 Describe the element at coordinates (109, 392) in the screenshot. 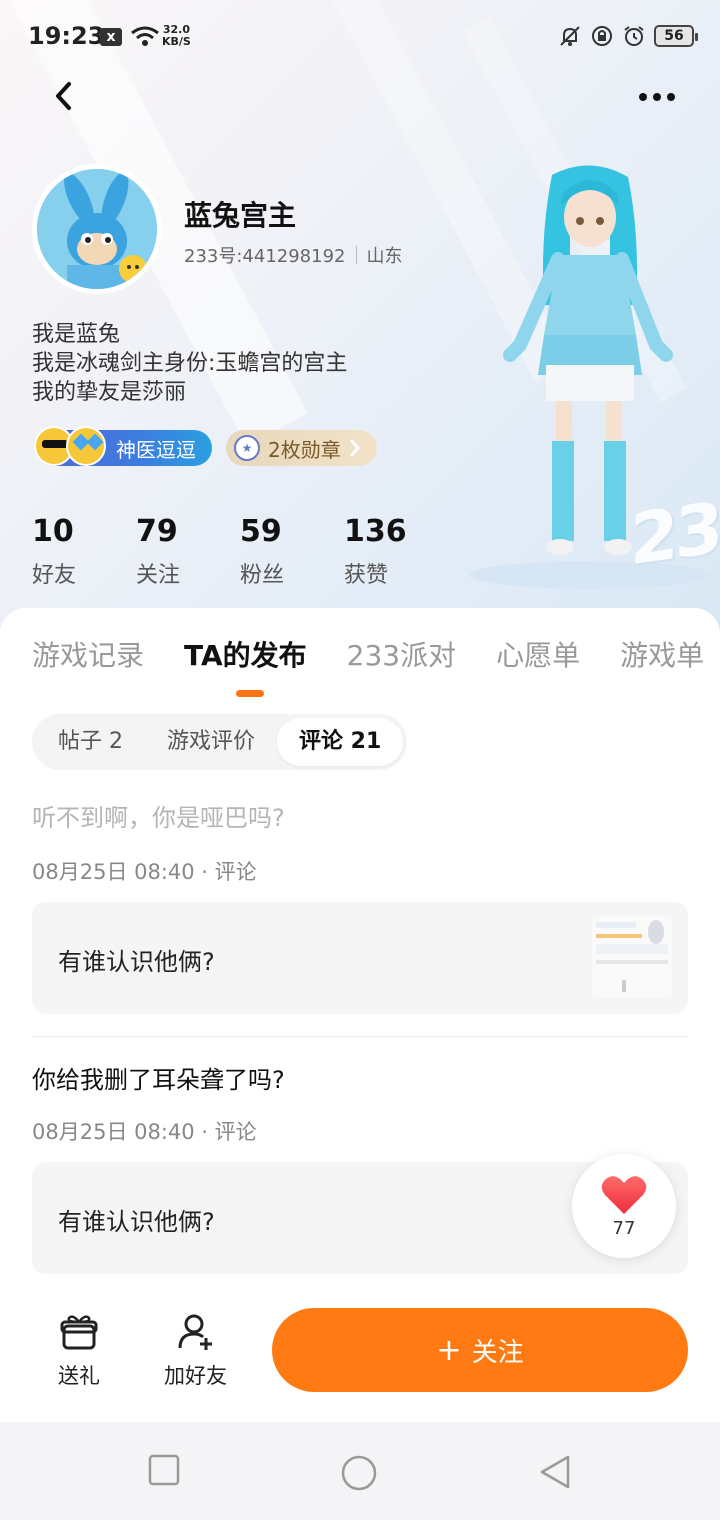

I see `bio-line: 我的挚友是莎丽` at that location.